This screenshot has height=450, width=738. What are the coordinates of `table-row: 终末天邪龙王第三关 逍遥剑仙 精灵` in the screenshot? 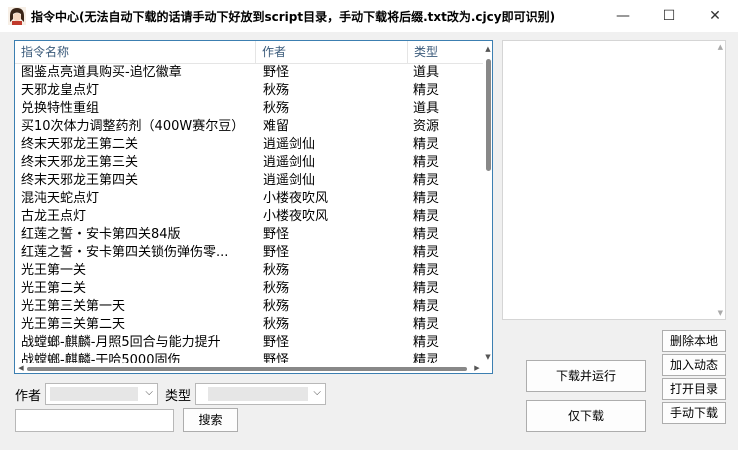 It's located at (250, 163).